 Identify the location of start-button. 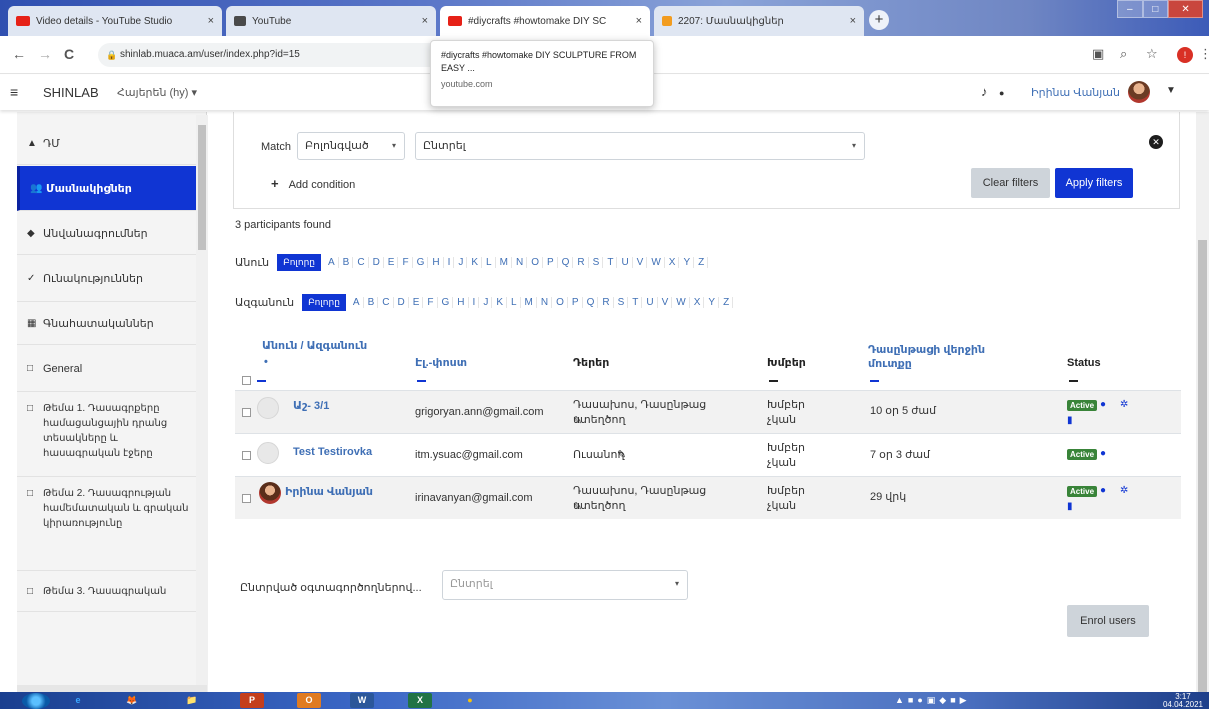
(36, 701).